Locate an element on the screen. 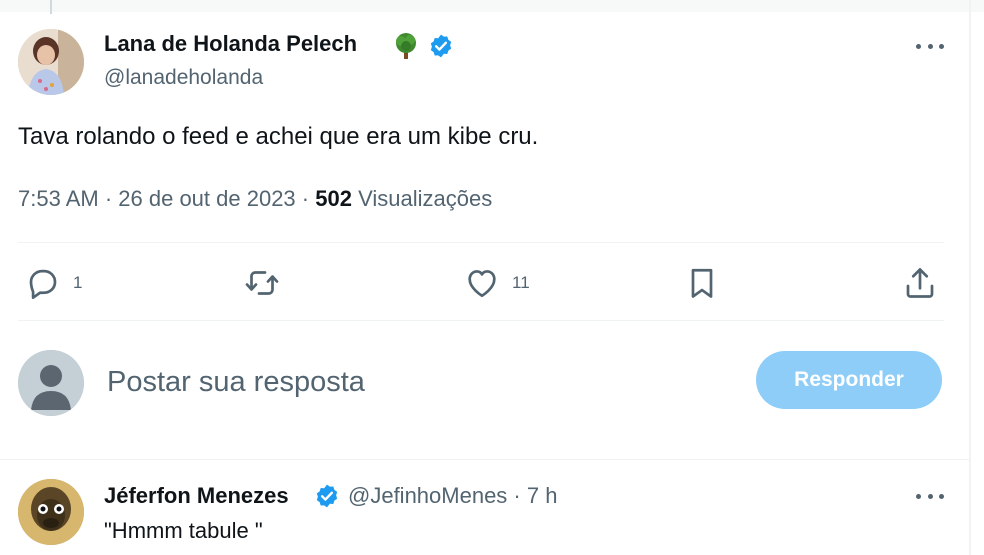 Image resolution: width=984 pixels, height=555 pixels. views-label: Visualizações is located at coordinates (425, 198).